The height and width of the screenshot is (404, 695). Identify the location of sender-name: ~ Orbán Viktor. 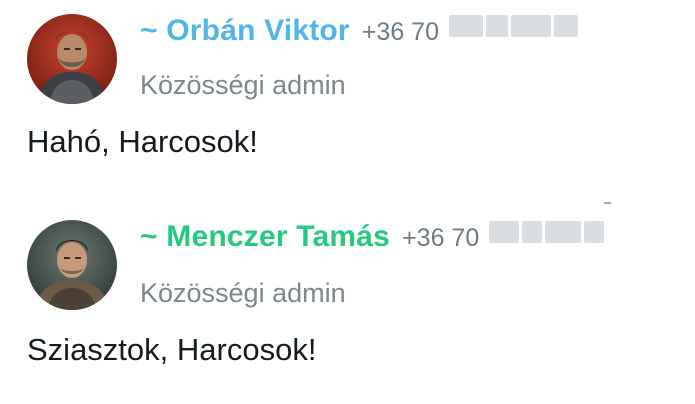
(245, 31).